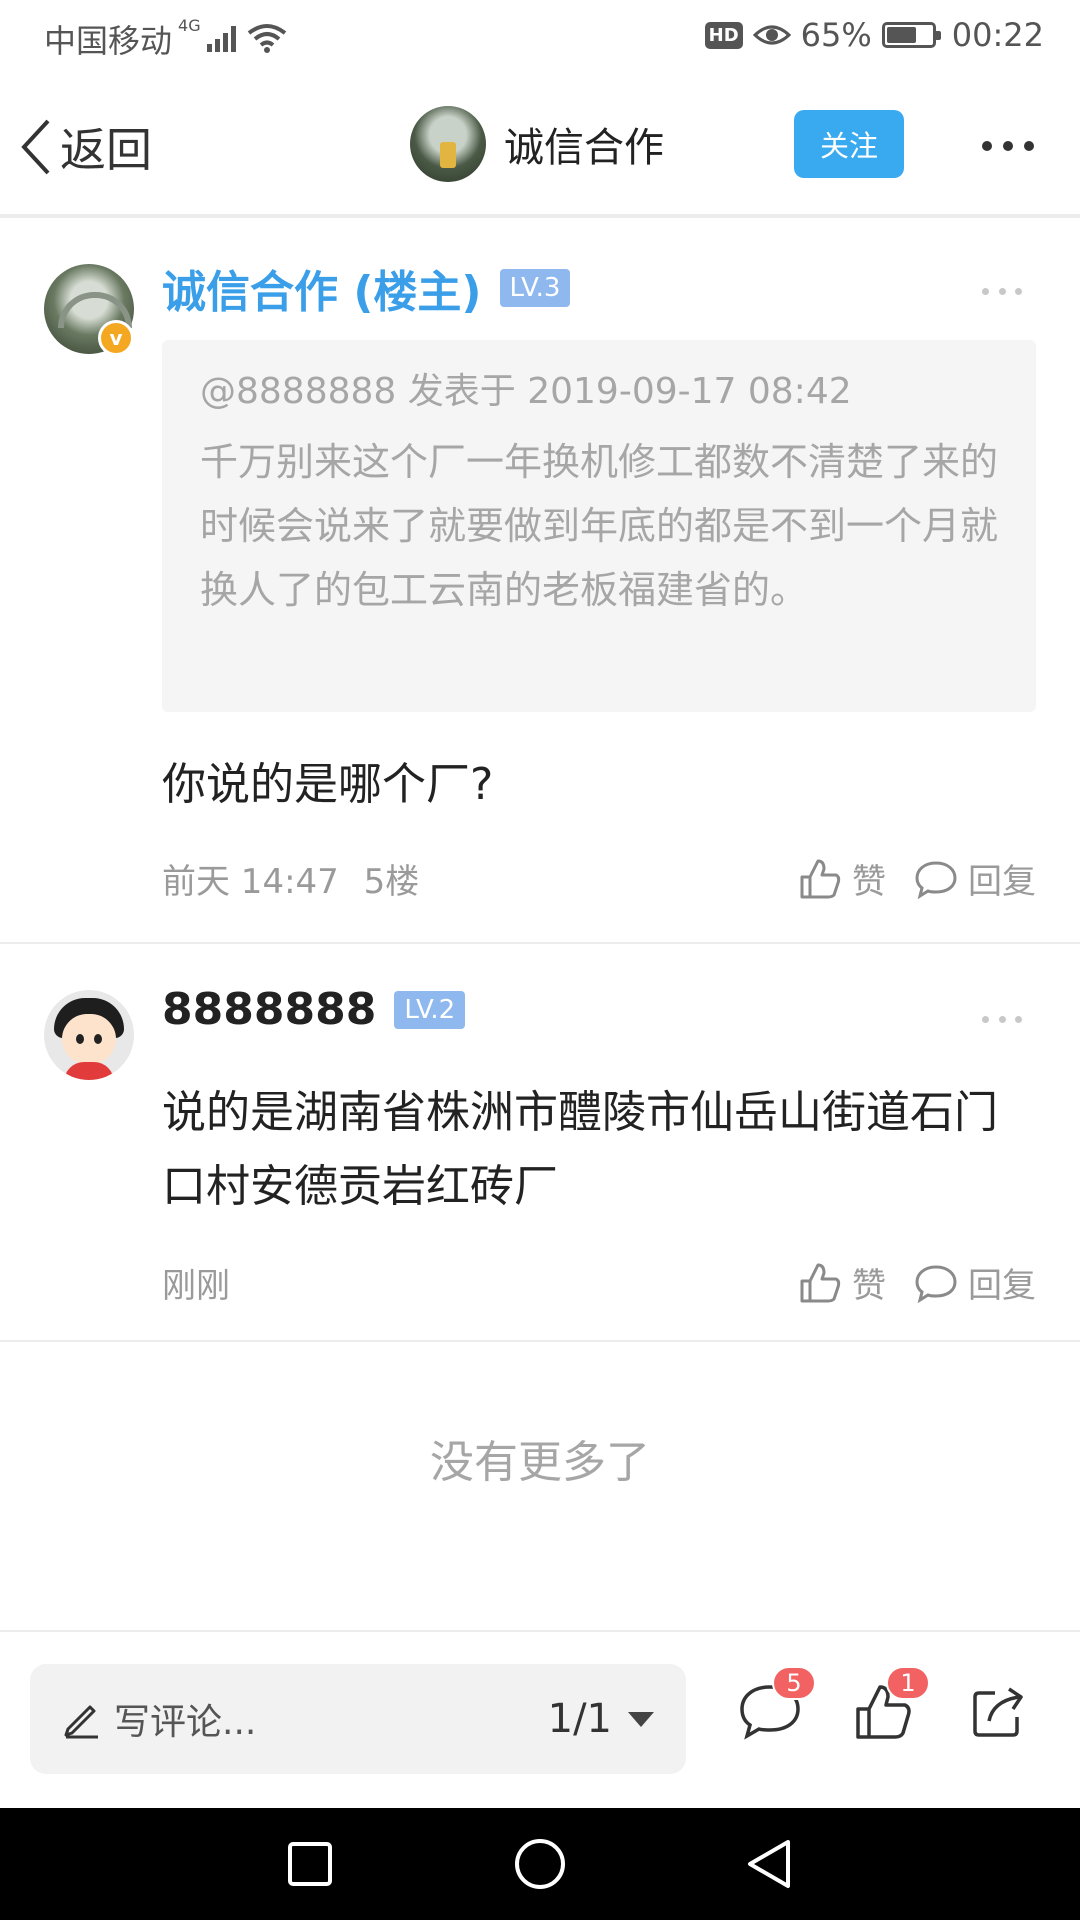 Image resolution: width=1080 pixels, height=1920 pixels. What do you see at coordinates (1008, 146) in the screenshot?
I see `more-options-icon` at bounding box center [1008, 146].